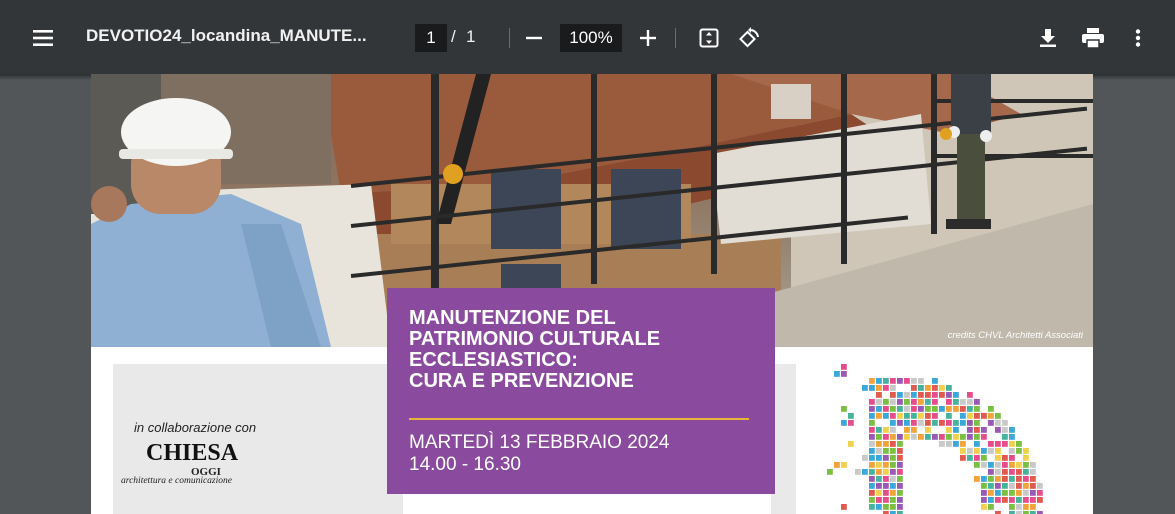 Image resolution: width=1175 pixels, height=514 pixels. I want to click on zoom-out-button, so click(534, 38).